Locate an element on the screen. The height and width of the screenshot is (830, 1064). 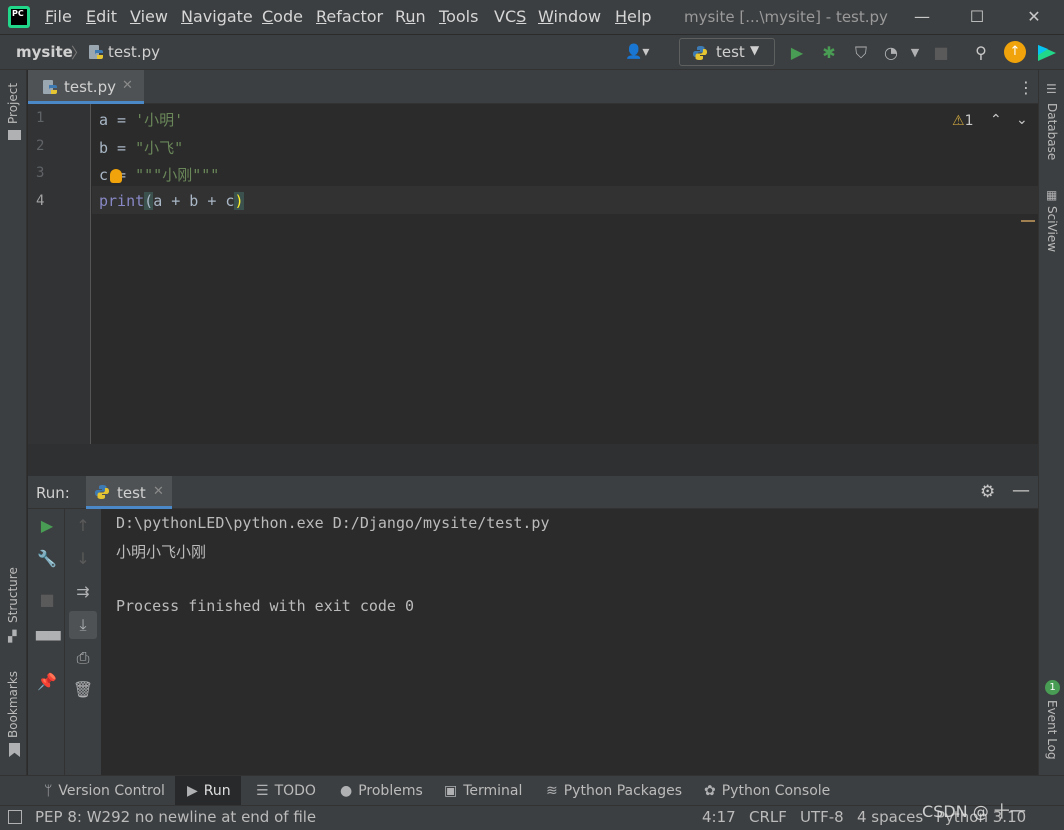
pin-icon: 📌 is located at coordinates (47, 682).